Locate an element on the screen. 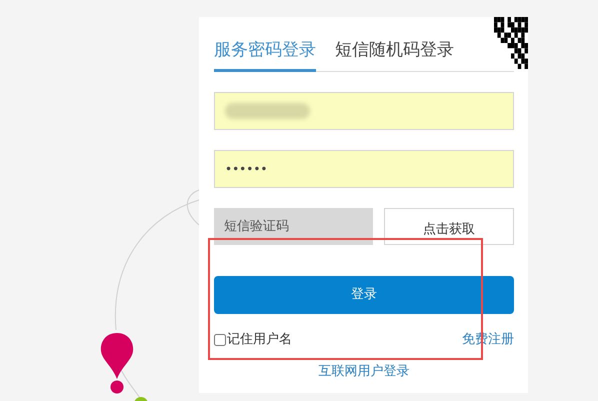 Image resolution: width=598 pixels, height=401 pixels. login-button: 登录 is located at coordinates (364, 295).